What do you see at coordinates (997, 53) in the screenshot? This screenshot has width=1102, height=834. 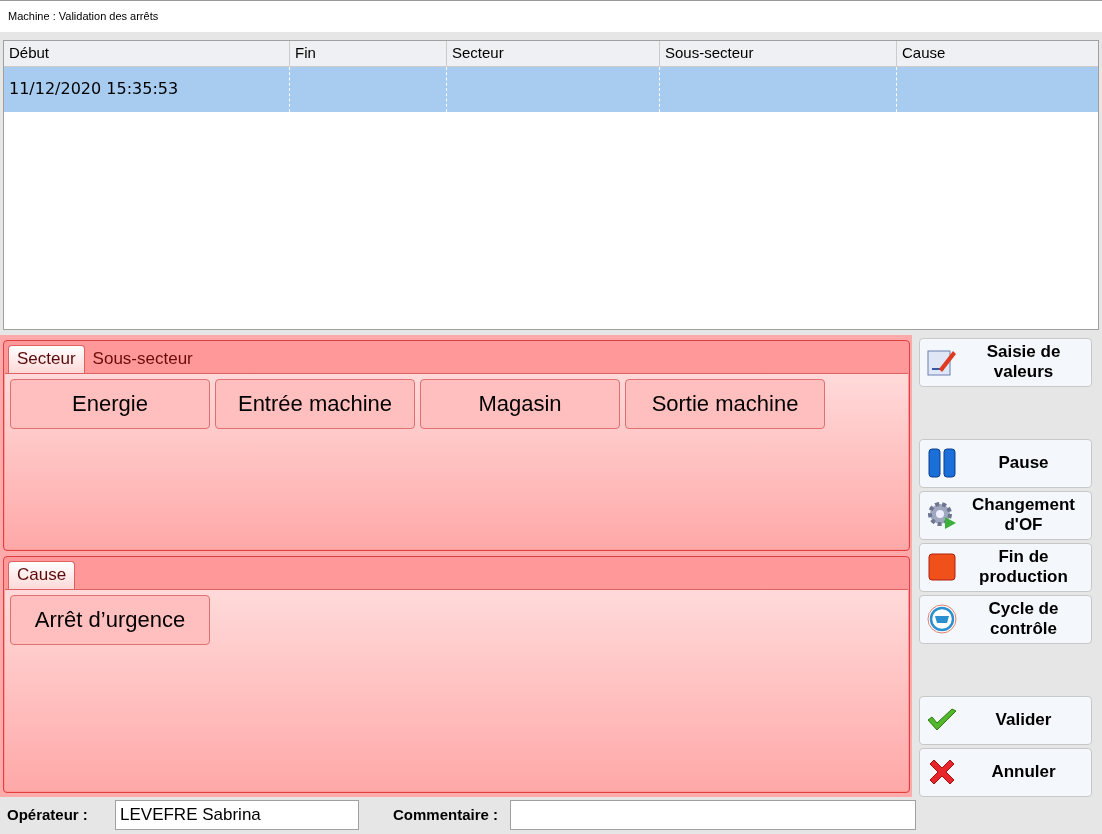 I see `column-header: Cause` at bounding box center [997, 53].